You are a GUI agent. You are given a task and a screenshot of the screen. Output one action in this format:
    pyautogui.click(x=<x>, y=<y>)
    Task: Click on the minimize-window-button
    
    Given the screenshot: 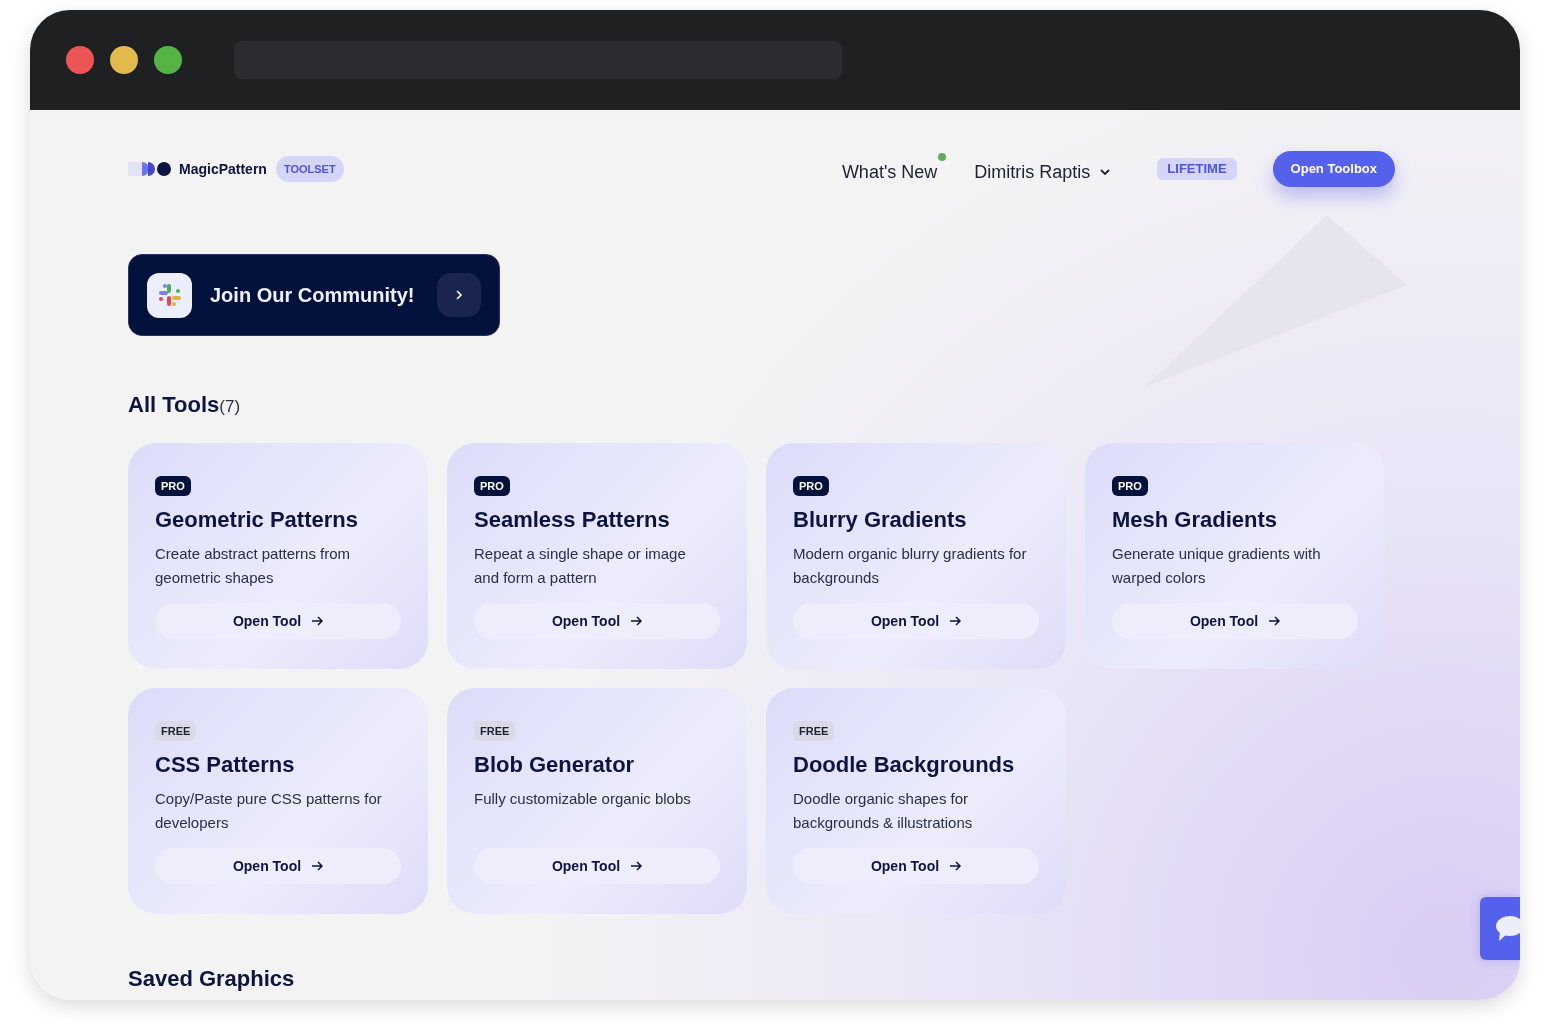 What is the action you would take?
    pyautogui.click(x=124, y=60)
    